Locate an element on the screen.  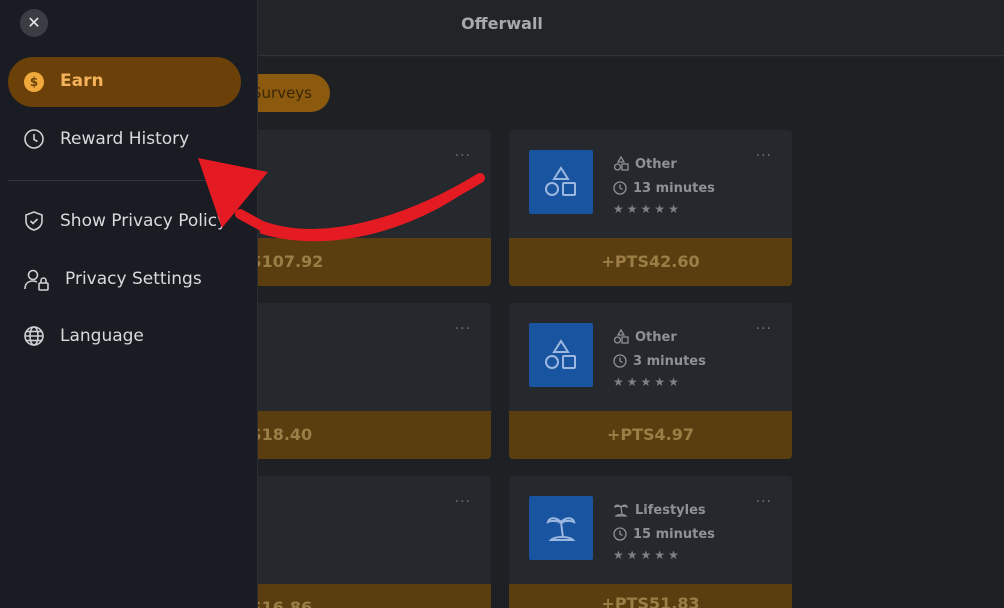
offer-duration: 3 minutes is located at coordinates (669, 361).